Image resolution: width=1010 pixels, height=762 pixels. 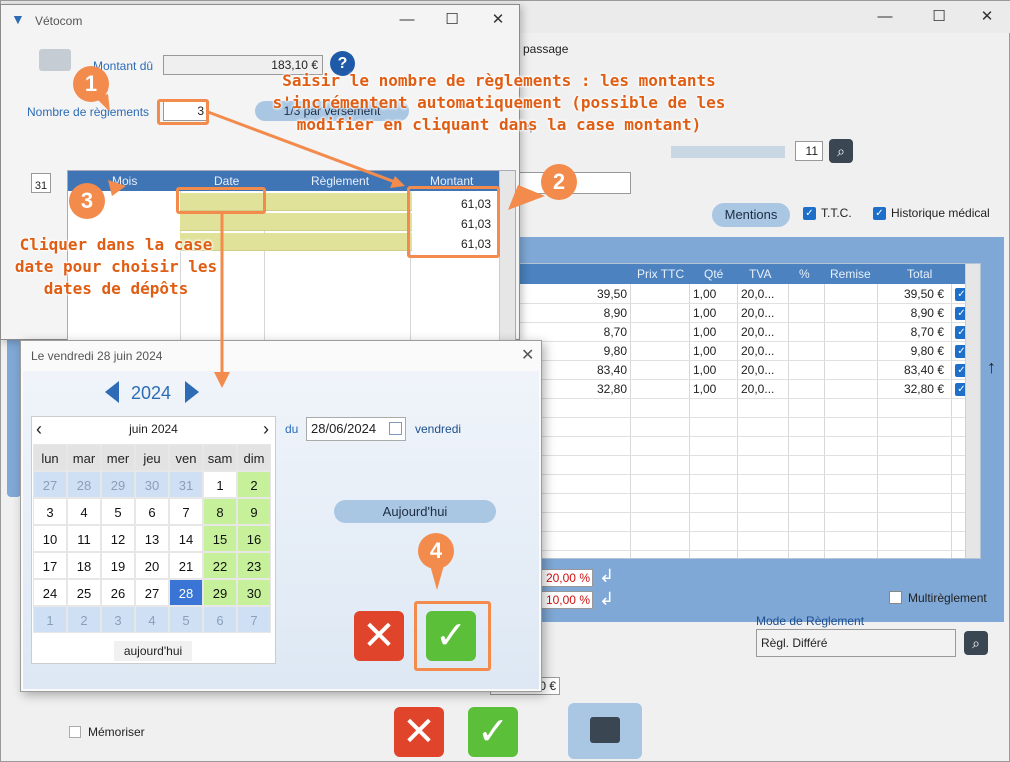 What do you see at coordinates (222, 380) in the screenshot?
I see `arrow-3-head` at bounding box center [222, 380].